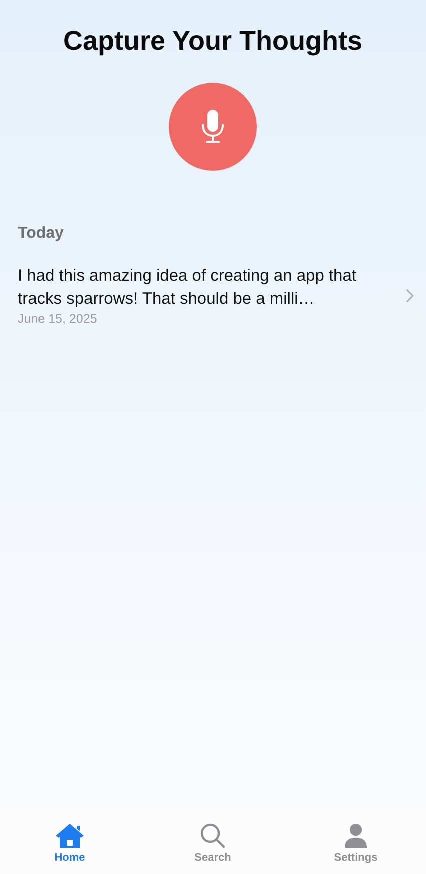 Image resolution: width=426 pixels, height=874 pixels. I want to click on tab: Home, so click(70, 843).